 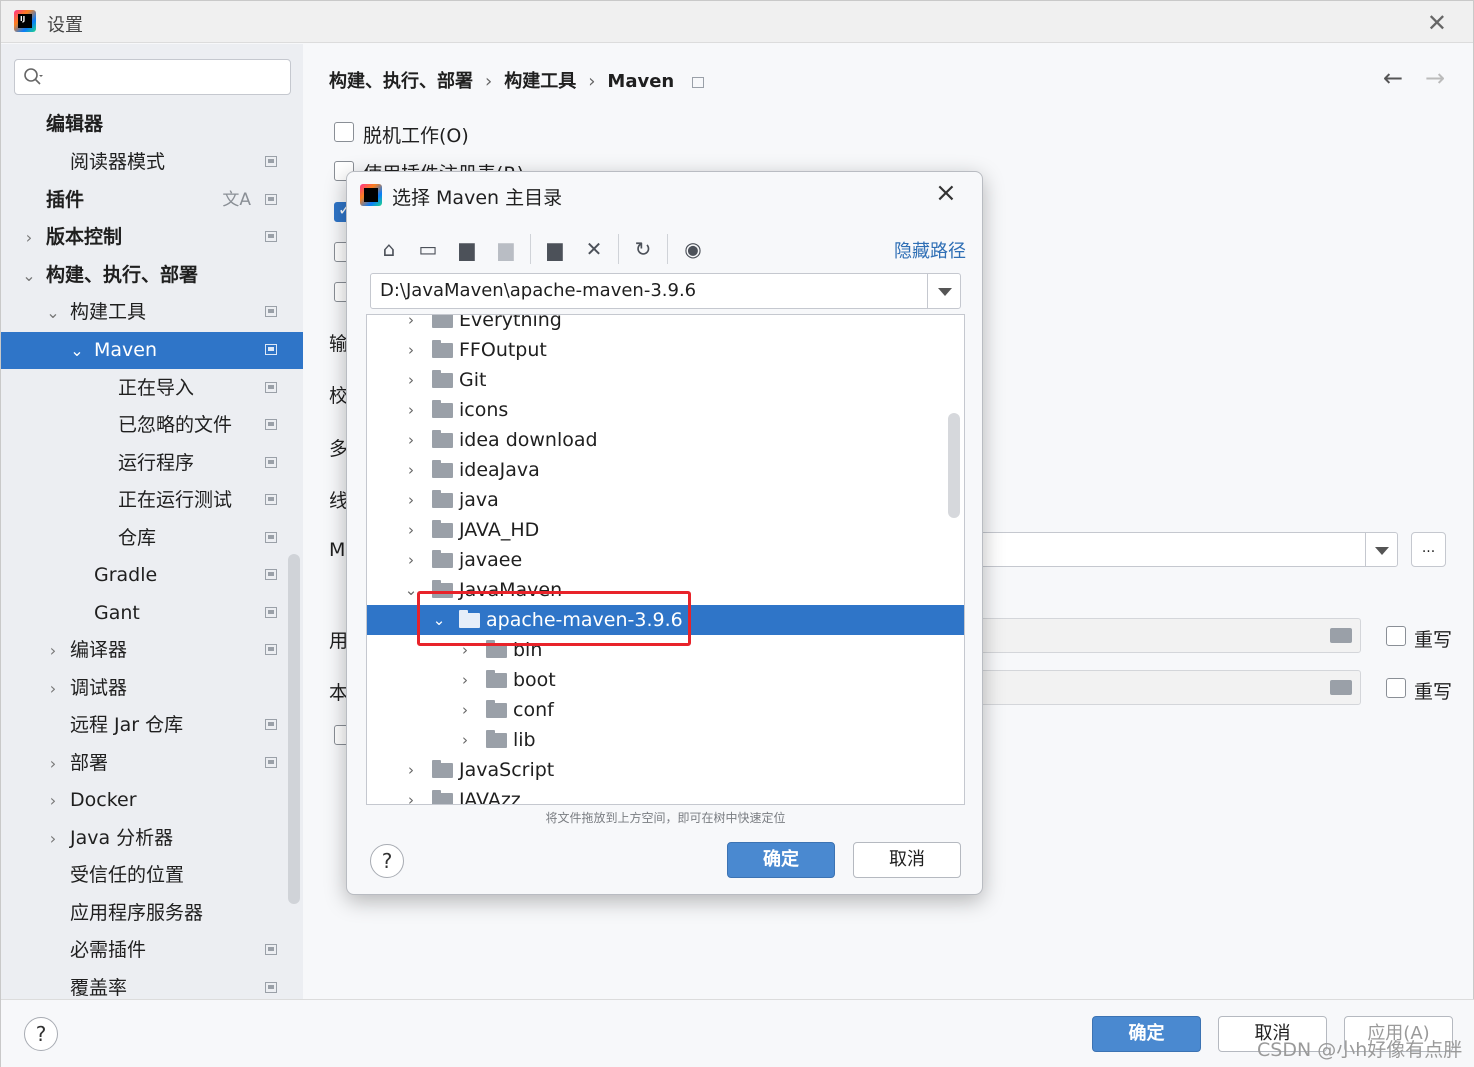 I want to click on sidebar-item-plugins: 插件 文A, so click(x=152, y=200).